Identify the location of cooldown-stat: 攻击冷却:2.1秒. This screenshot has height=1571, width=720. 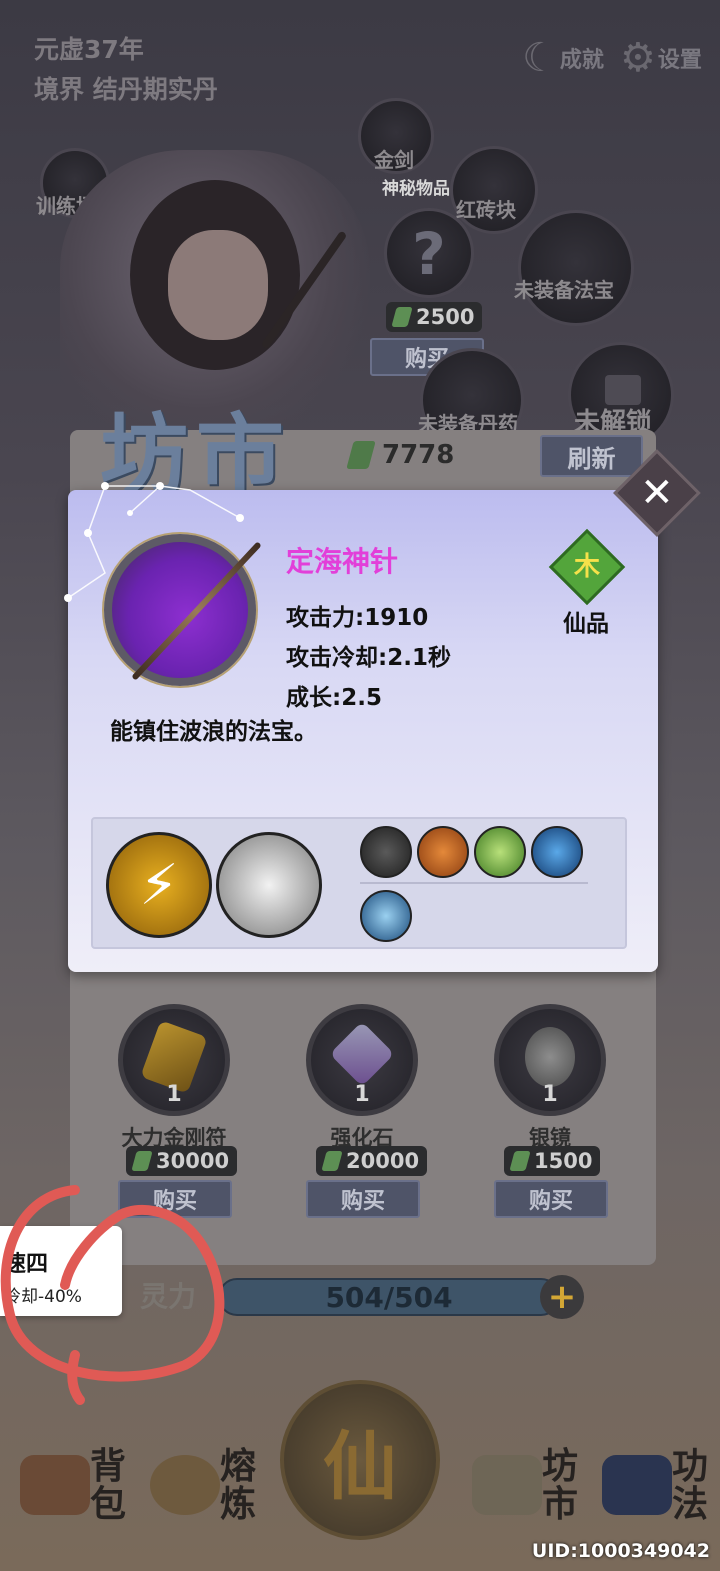
(368, 658).